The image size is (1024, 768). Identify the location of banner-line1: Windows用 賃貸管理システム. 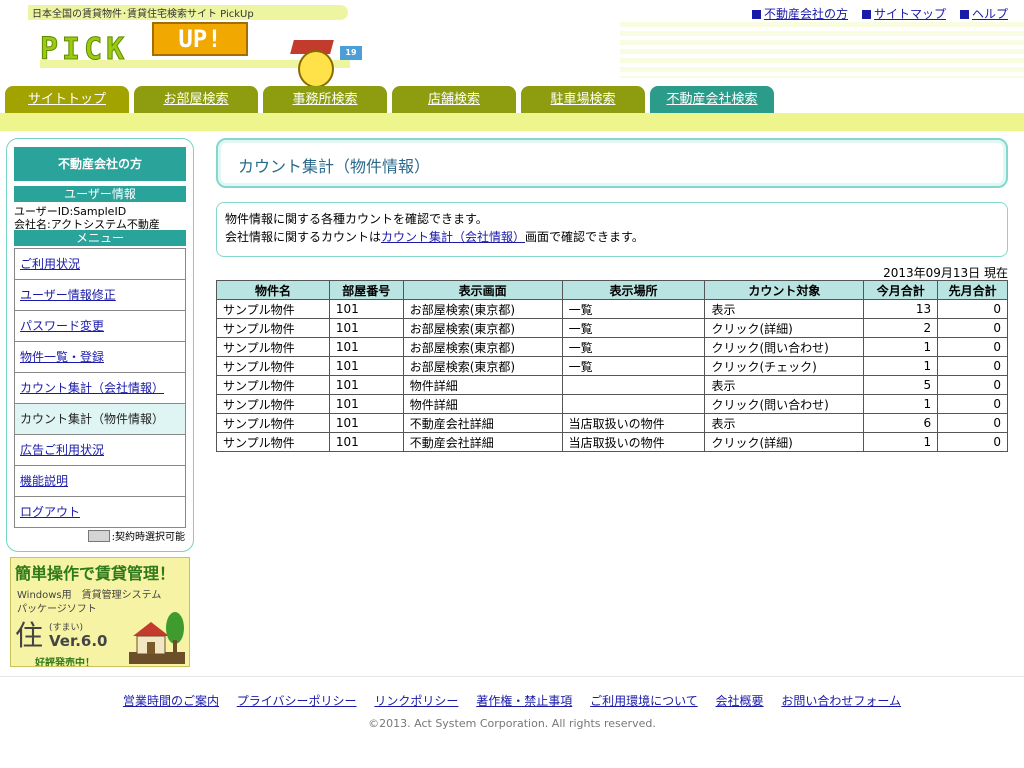
(89, 595).